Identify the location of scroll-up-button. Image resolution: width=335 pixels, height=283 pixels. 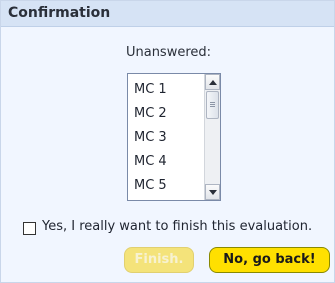
(212, 82).